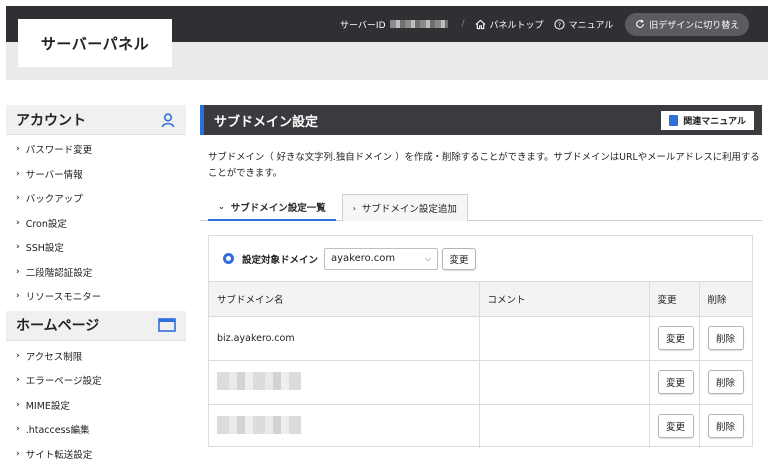 This screenshot has width=780, height=470. I want to click on sidebar-item-ssh: › SSH設定, so click(96, 247).